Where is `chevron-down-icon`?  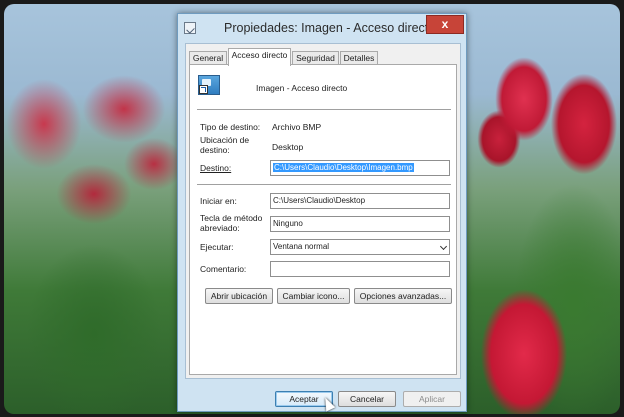 chevron-down-icon is located at coordinates (443, 246).